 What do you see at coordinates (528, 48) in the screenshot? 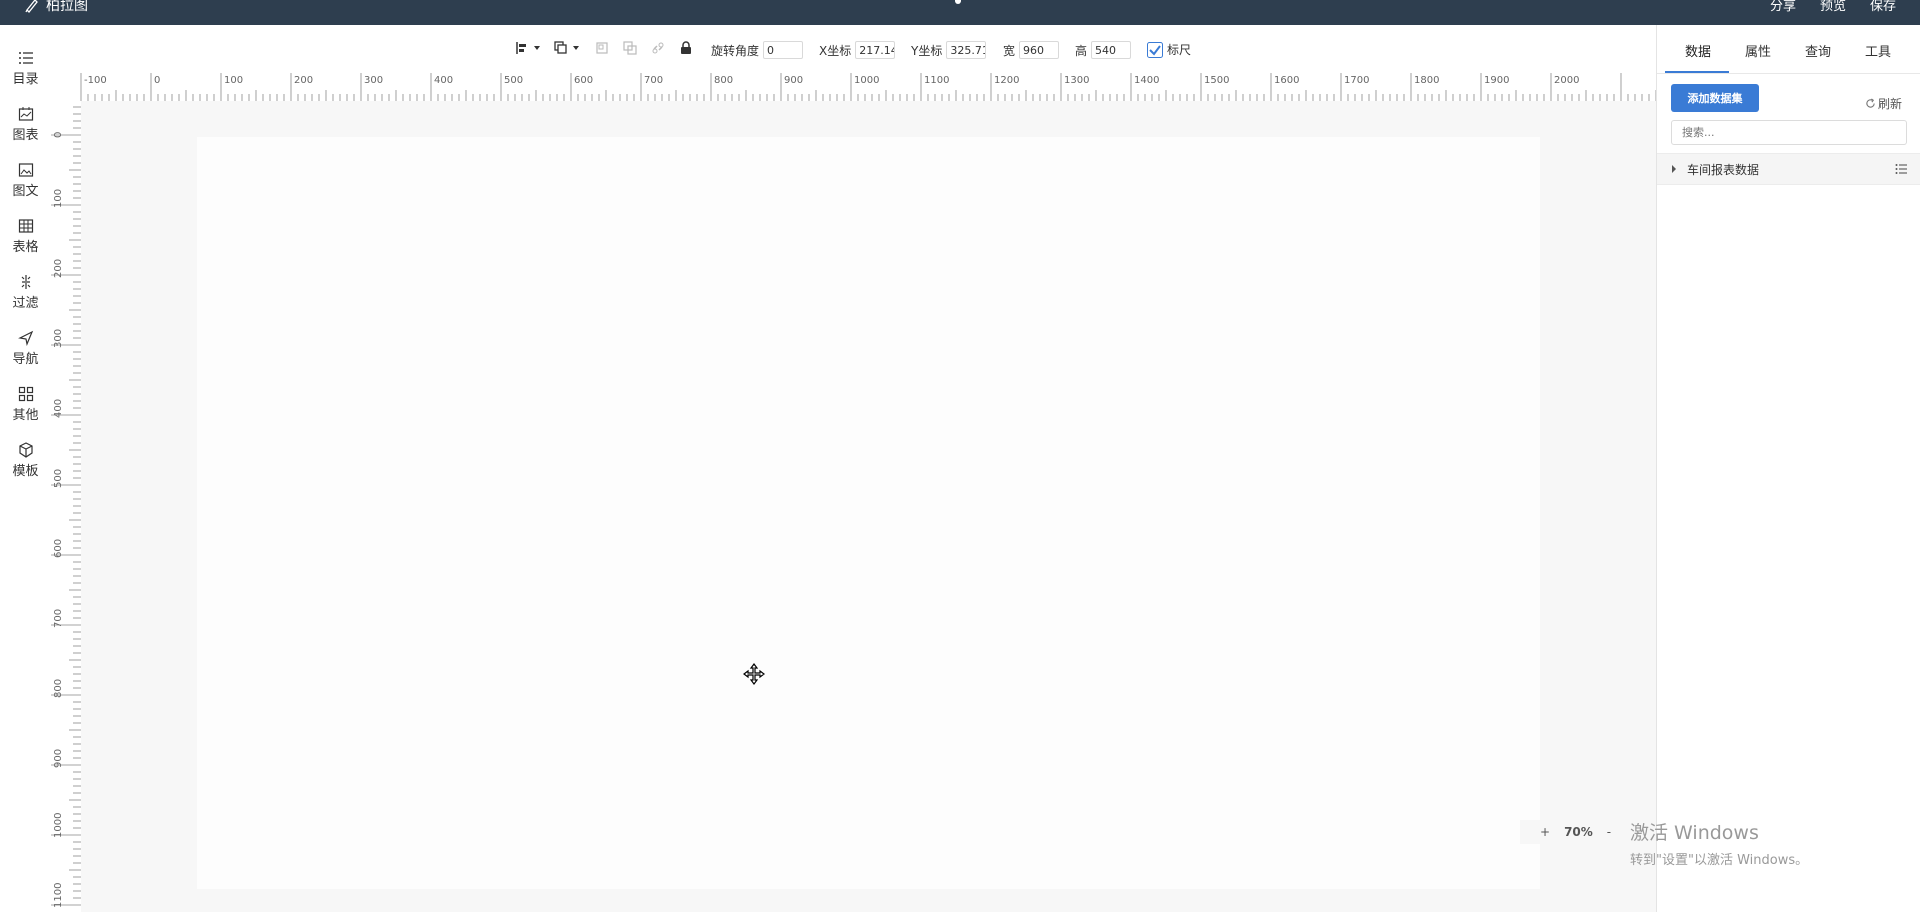
I see `align-dropdown` at bounding box center [528, 48].